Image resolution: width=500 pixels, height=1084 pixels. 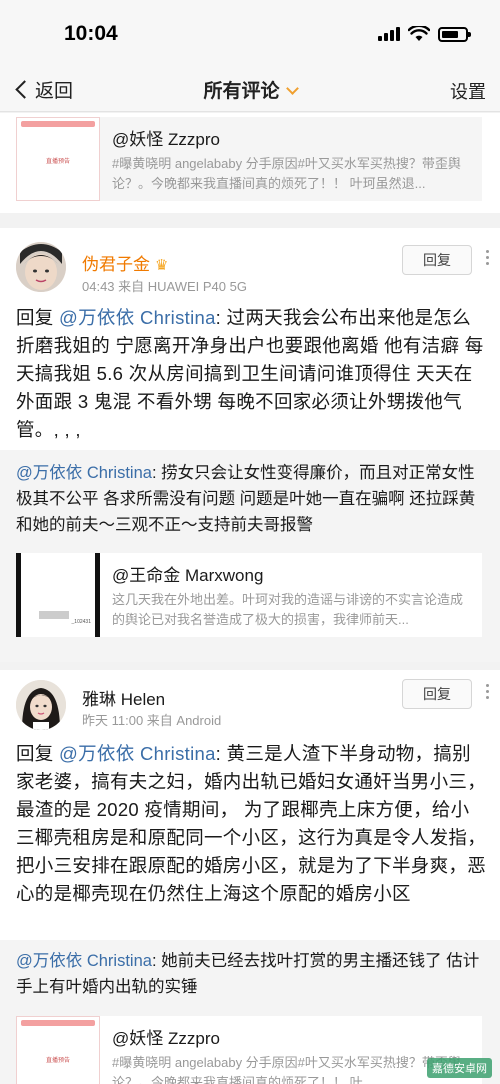 I want to click on comment-meta: 04:43 来自 HUAWEI P40 5G, so click(x=164, y=286).